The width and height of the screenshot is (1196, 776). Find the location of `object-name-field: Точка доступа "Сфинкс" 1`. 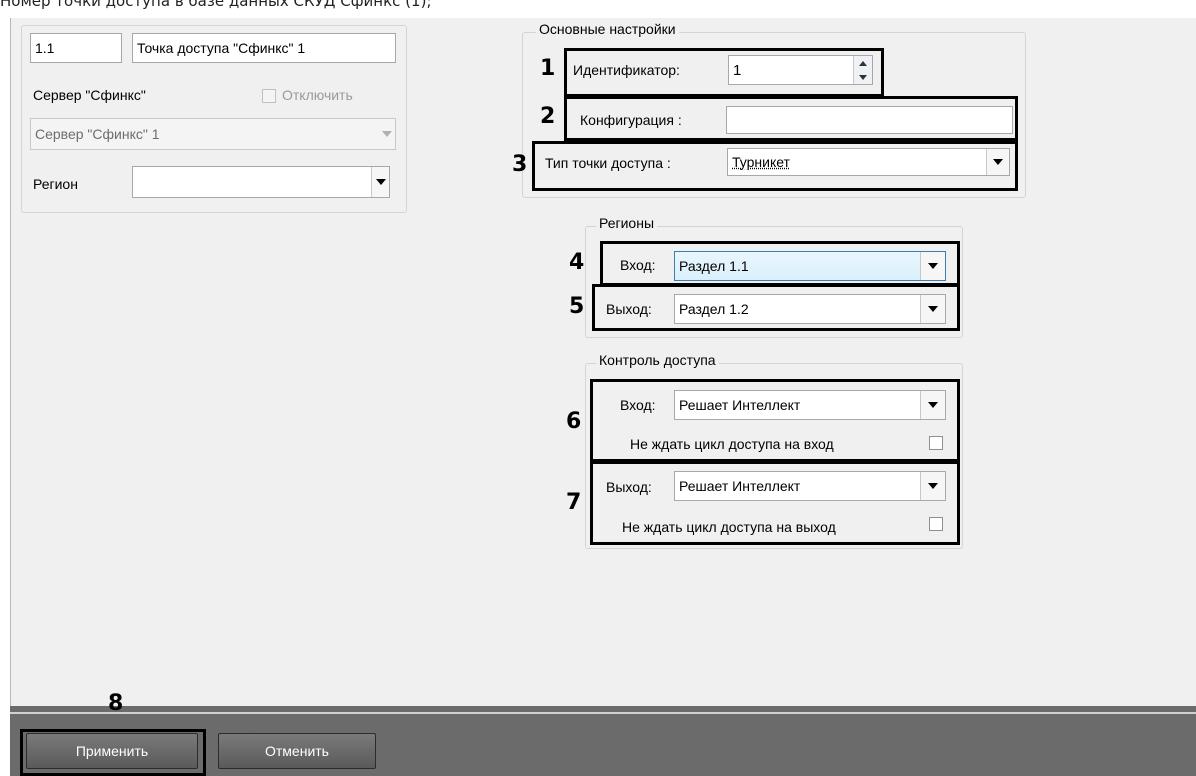

object-name-field: Точка доступа "Сфинкс" 1 is located at coordinates (264, 48).